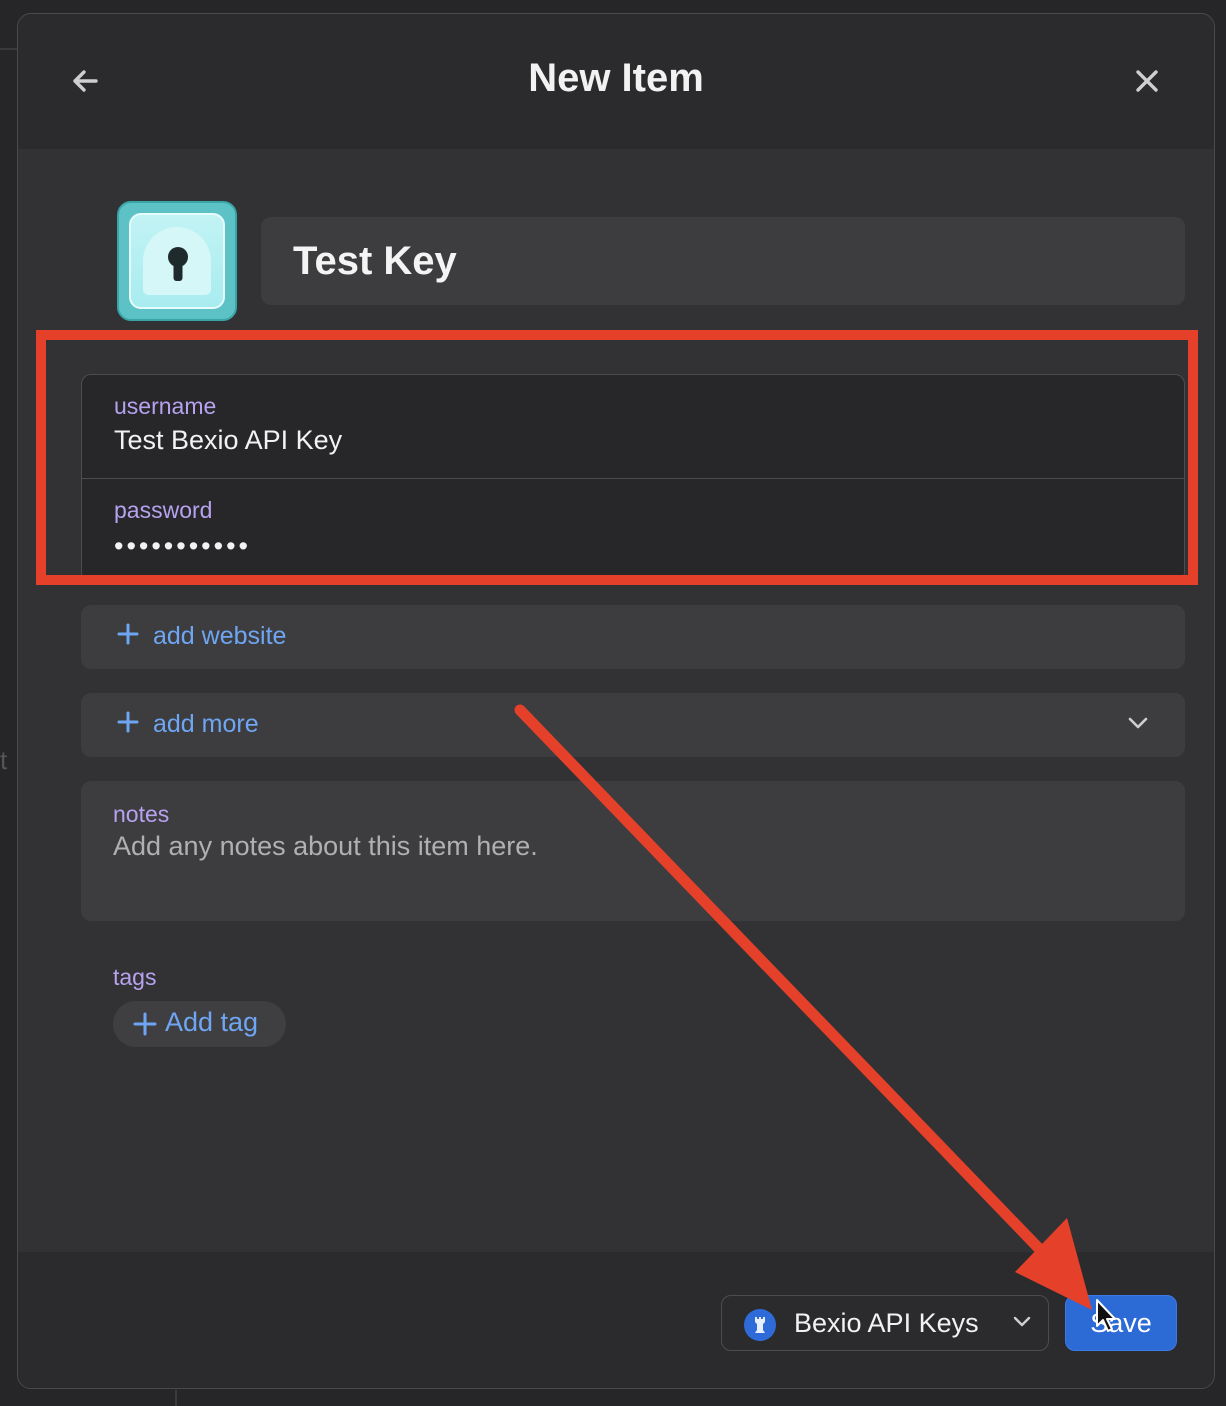 The width and height of the screenshot is (1226, 1406). I want to click on username-label: username, so click(165, 406).